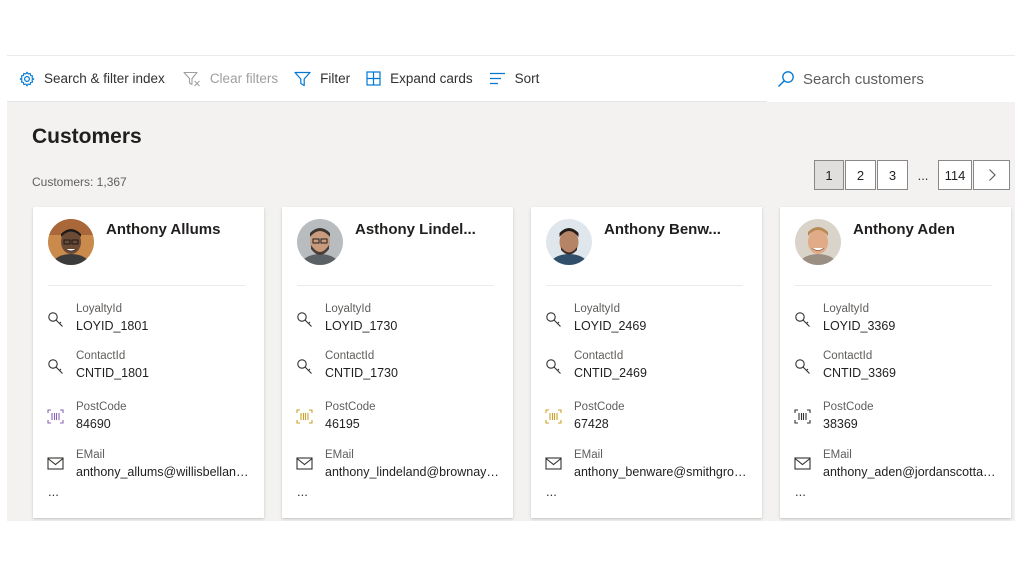 This screenshot has height=576, width=1024. What do you see at coordinates (398, 417) in the screenshot?
I see `postcode-field: PostCode 46195` at bounding box center [398, 417].